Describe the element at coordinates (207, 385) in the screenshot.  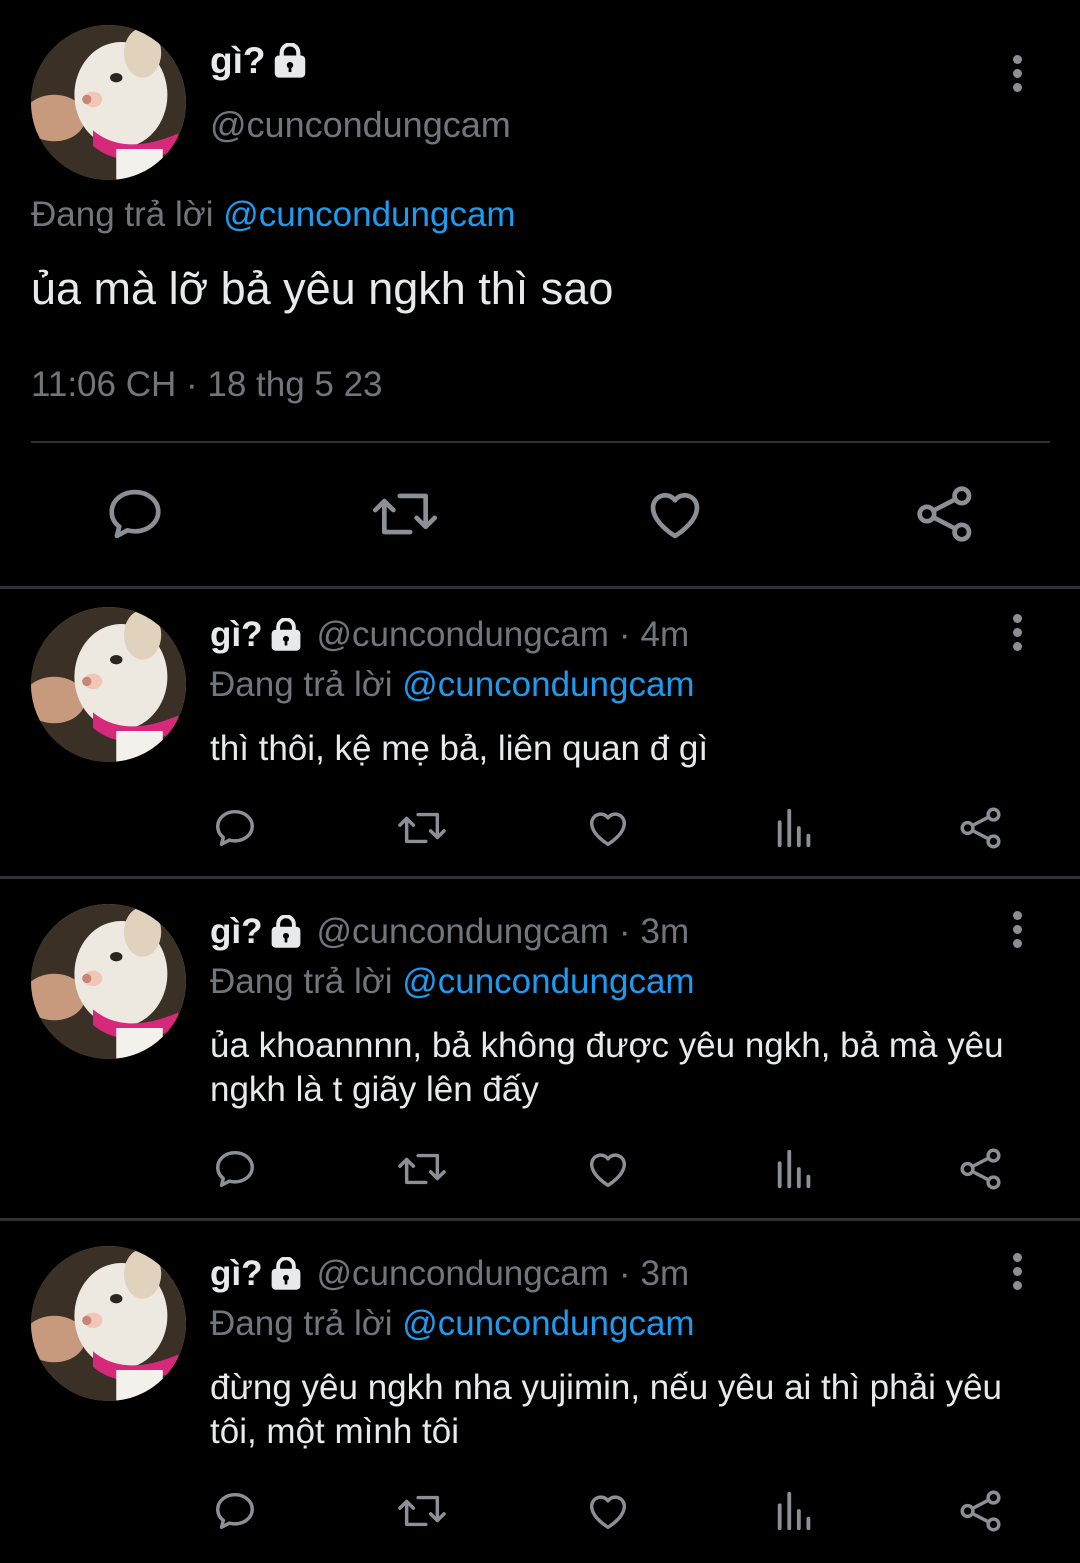
I see `tweet-timestamp: 11:06 CH · 18 thg 5 23` at that location.